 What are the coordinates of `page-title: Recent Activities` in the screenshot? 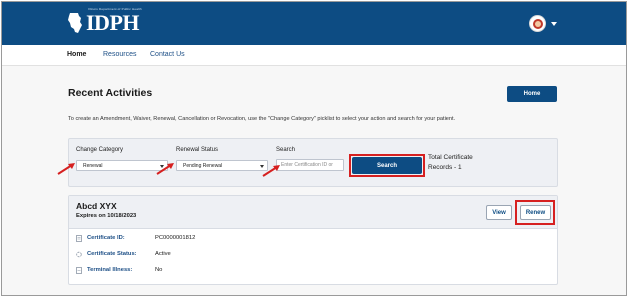 It's located at (110, 93).